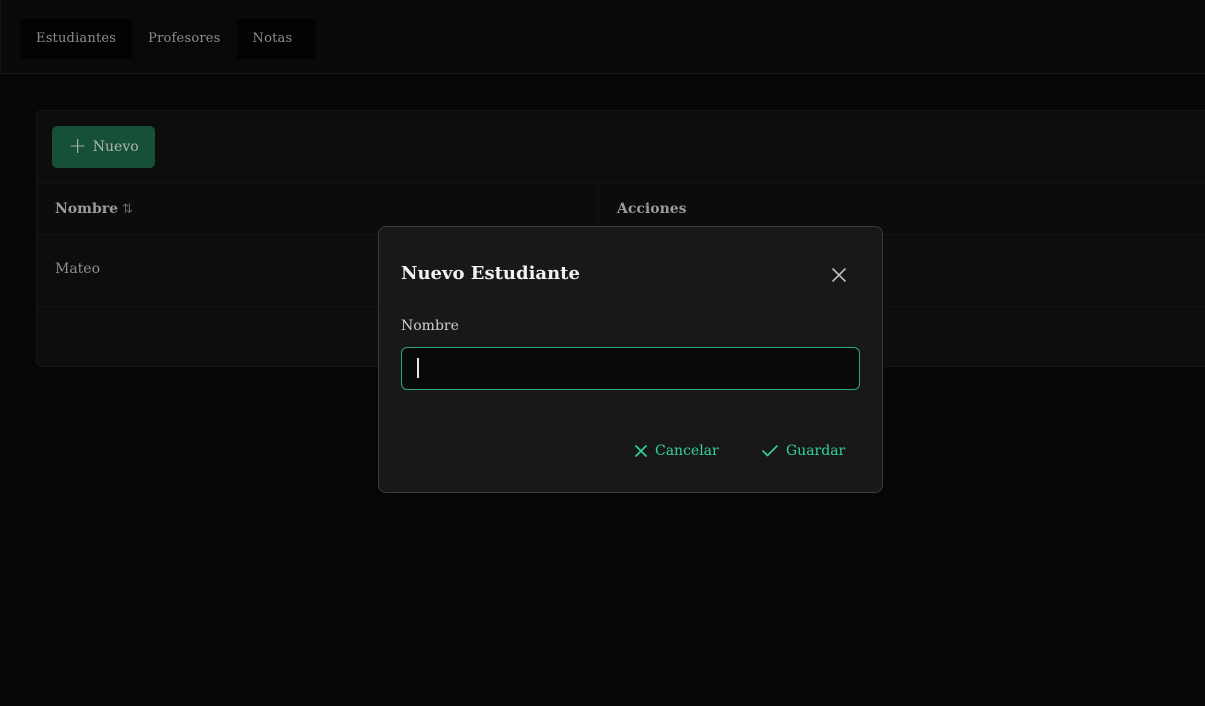  I want to click on cancel-button: Cancelar, so click(676, 451).